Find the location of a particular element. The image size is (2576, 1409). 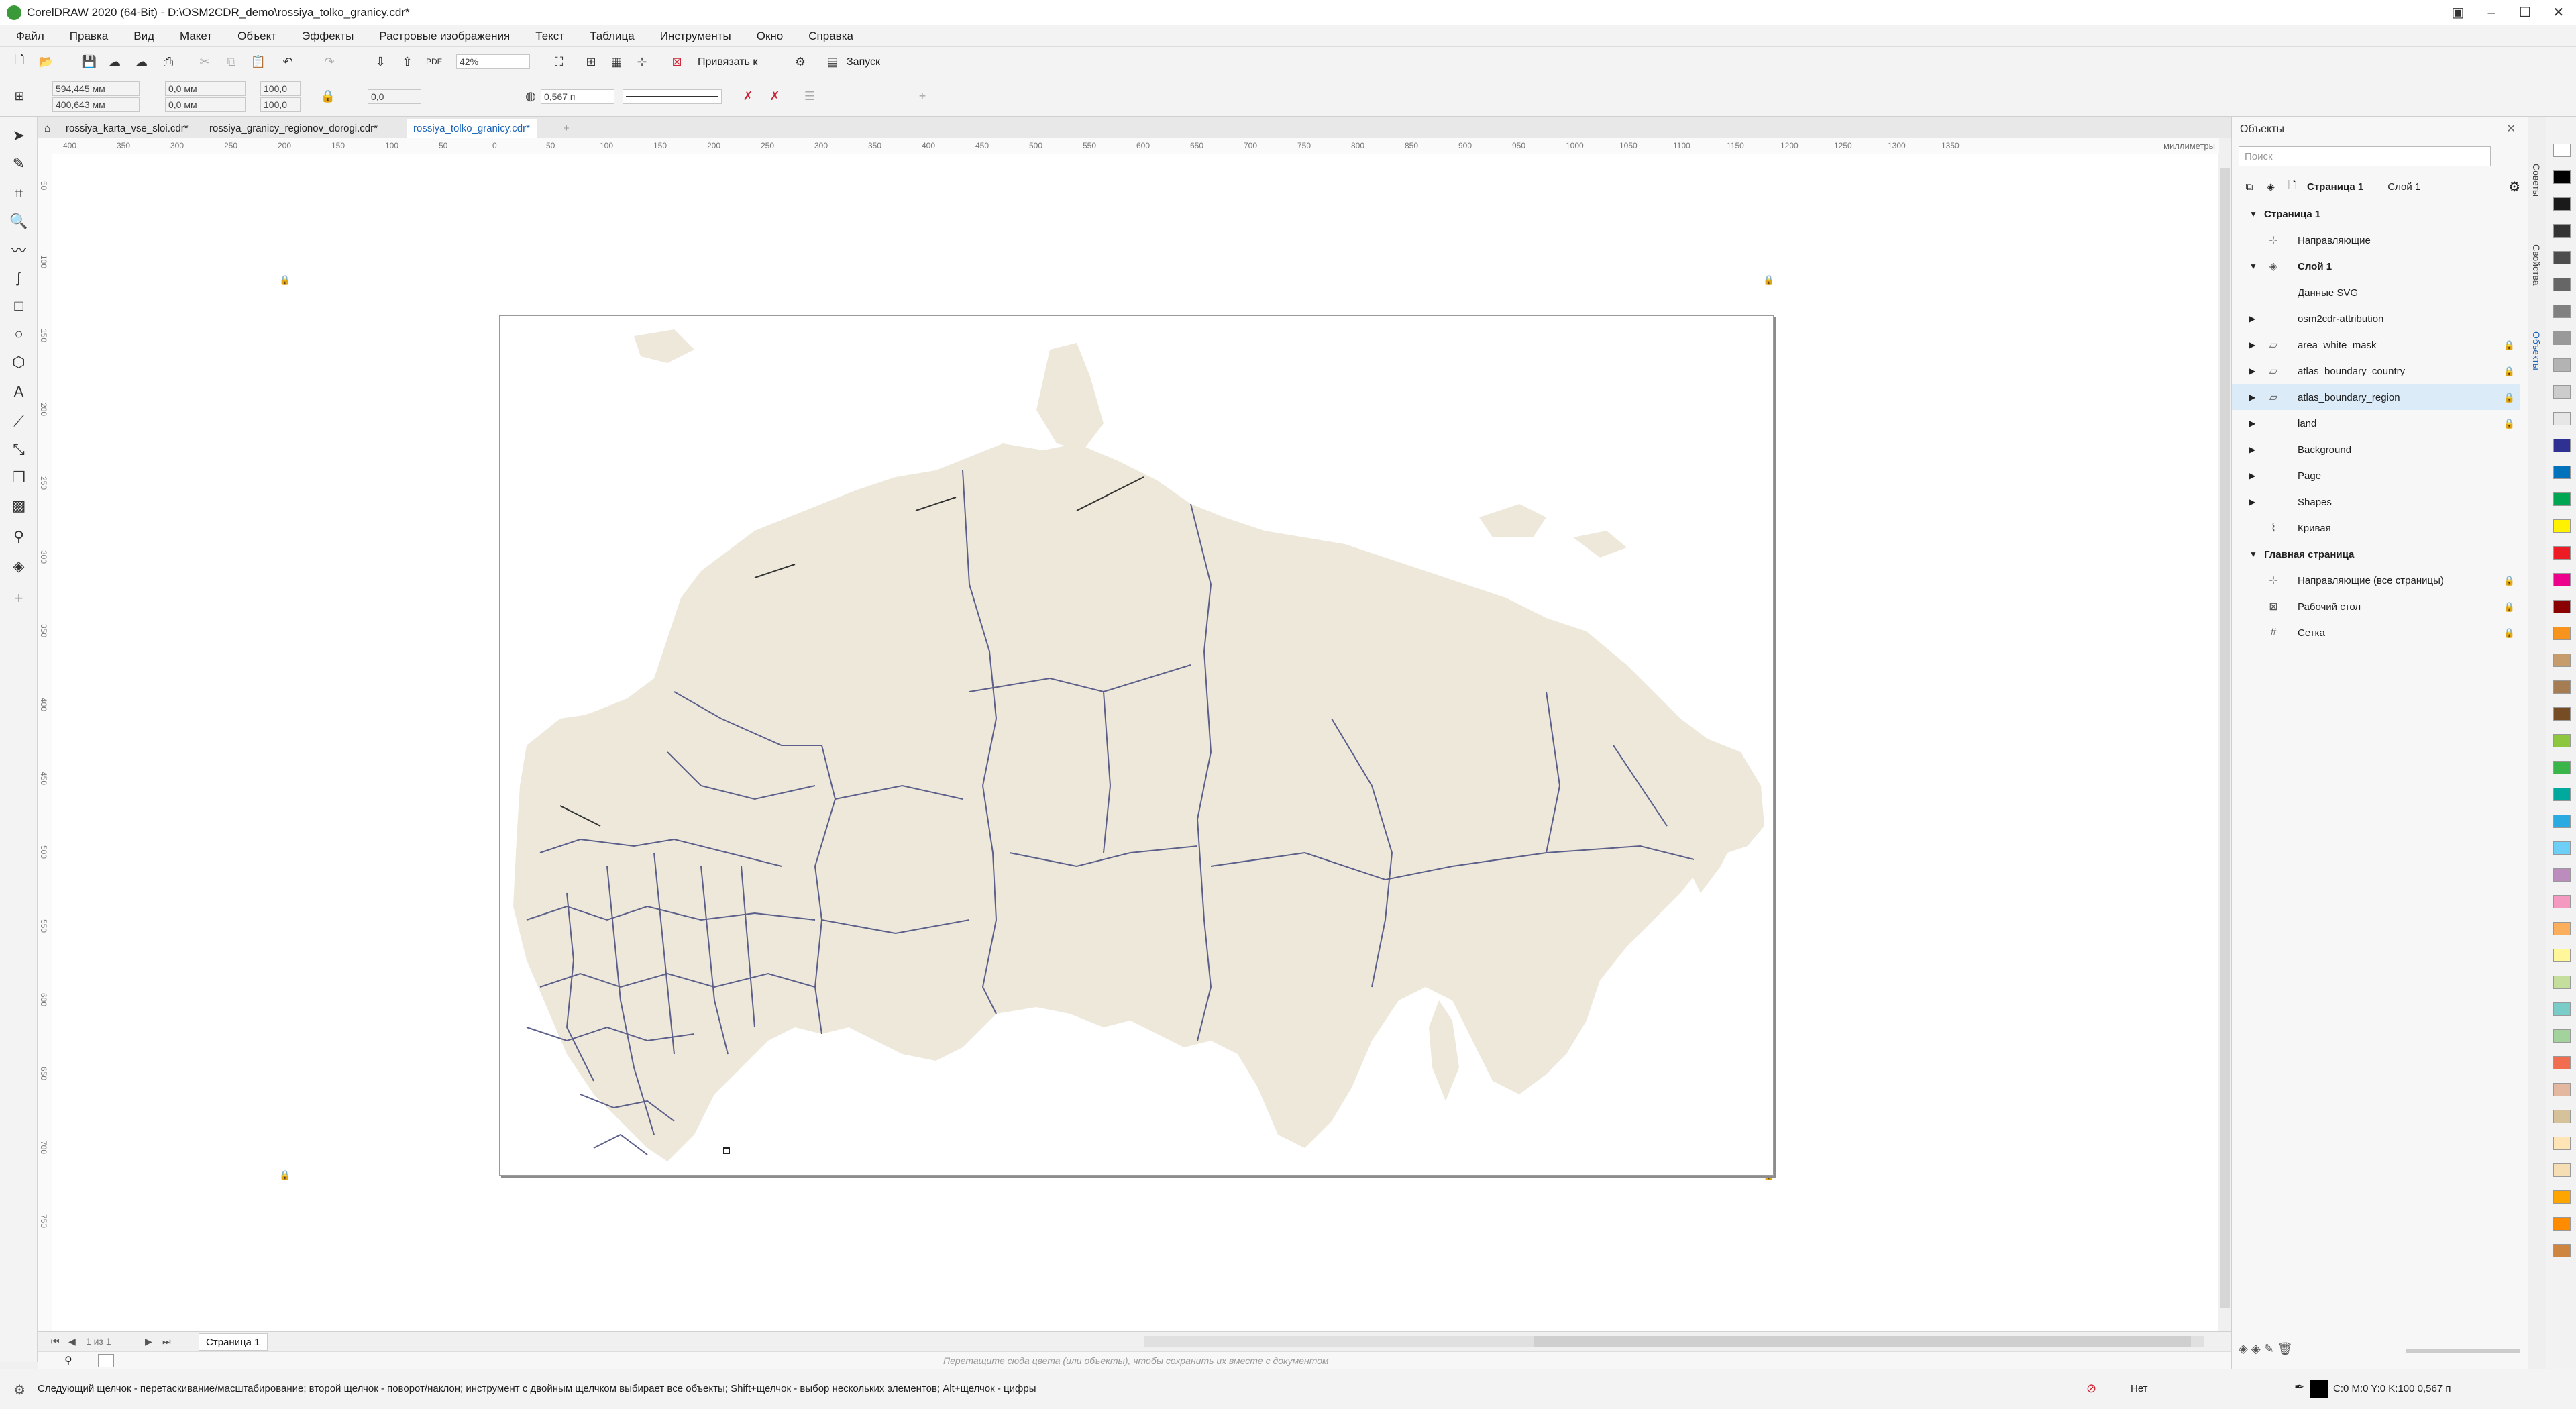

menu-table: Таблица is located at coordinates (612, 36).